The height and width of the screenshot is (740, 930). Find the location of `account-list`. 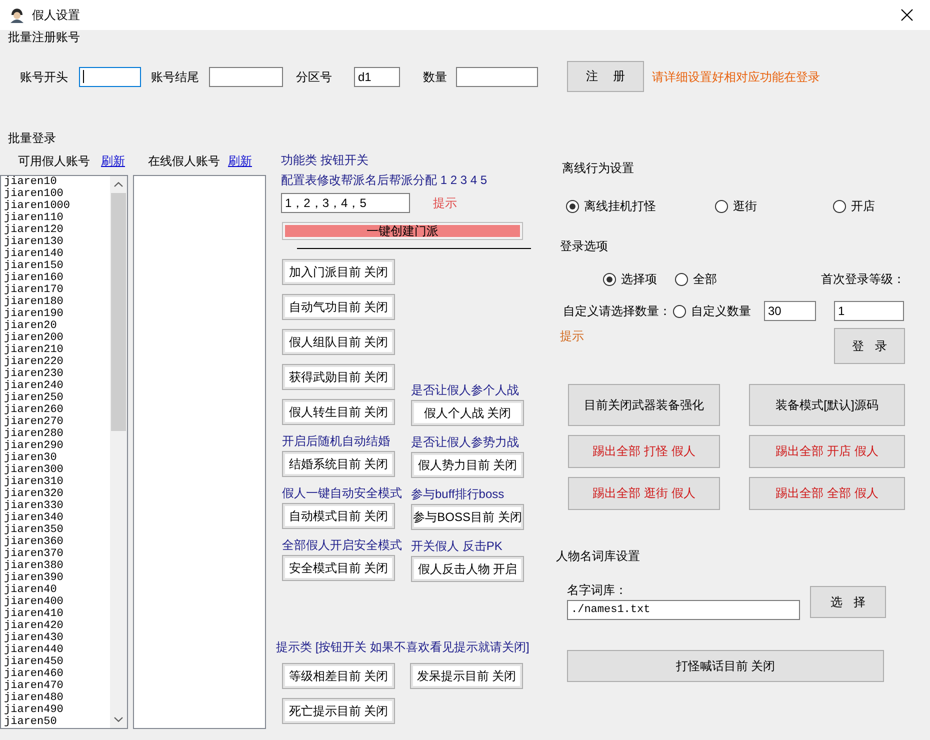

account-list is located at coordinates (64, 452).